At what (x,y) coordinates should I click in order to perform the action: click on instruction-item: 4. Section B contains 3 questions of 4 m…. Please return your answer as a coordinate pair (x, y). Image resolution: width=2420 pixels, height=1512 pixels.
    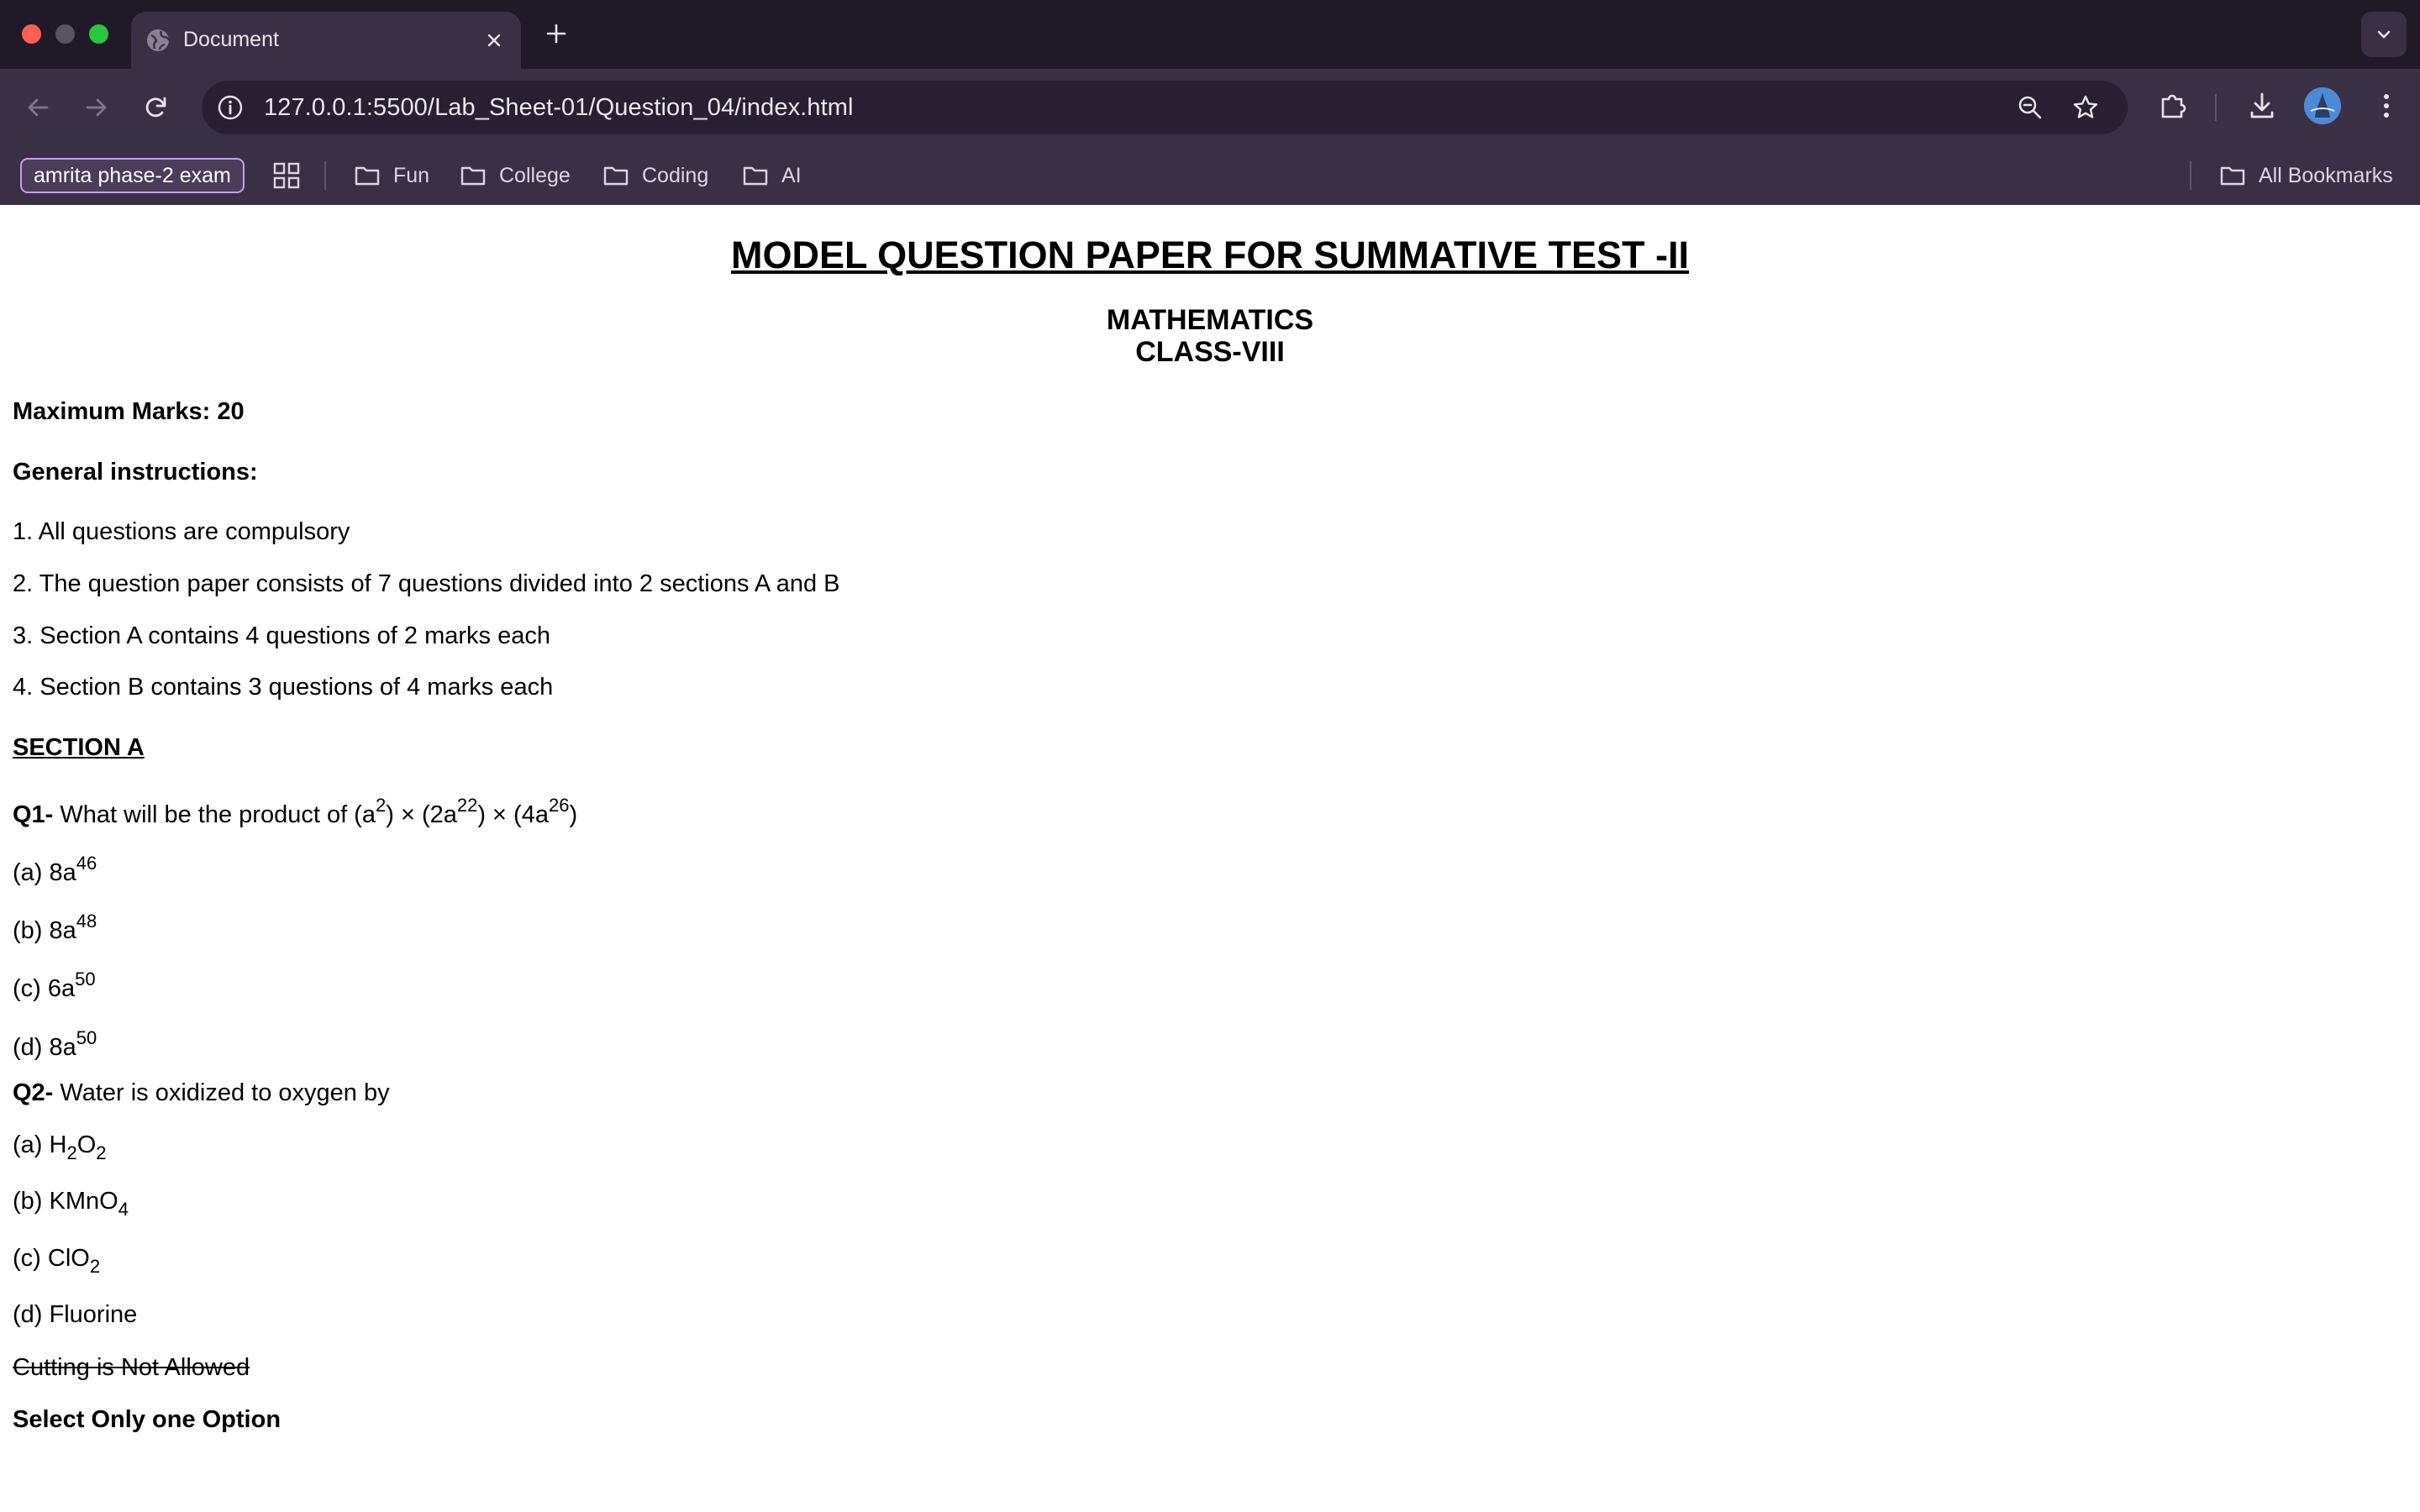
    Looking at the image, I should click on (284, 687).